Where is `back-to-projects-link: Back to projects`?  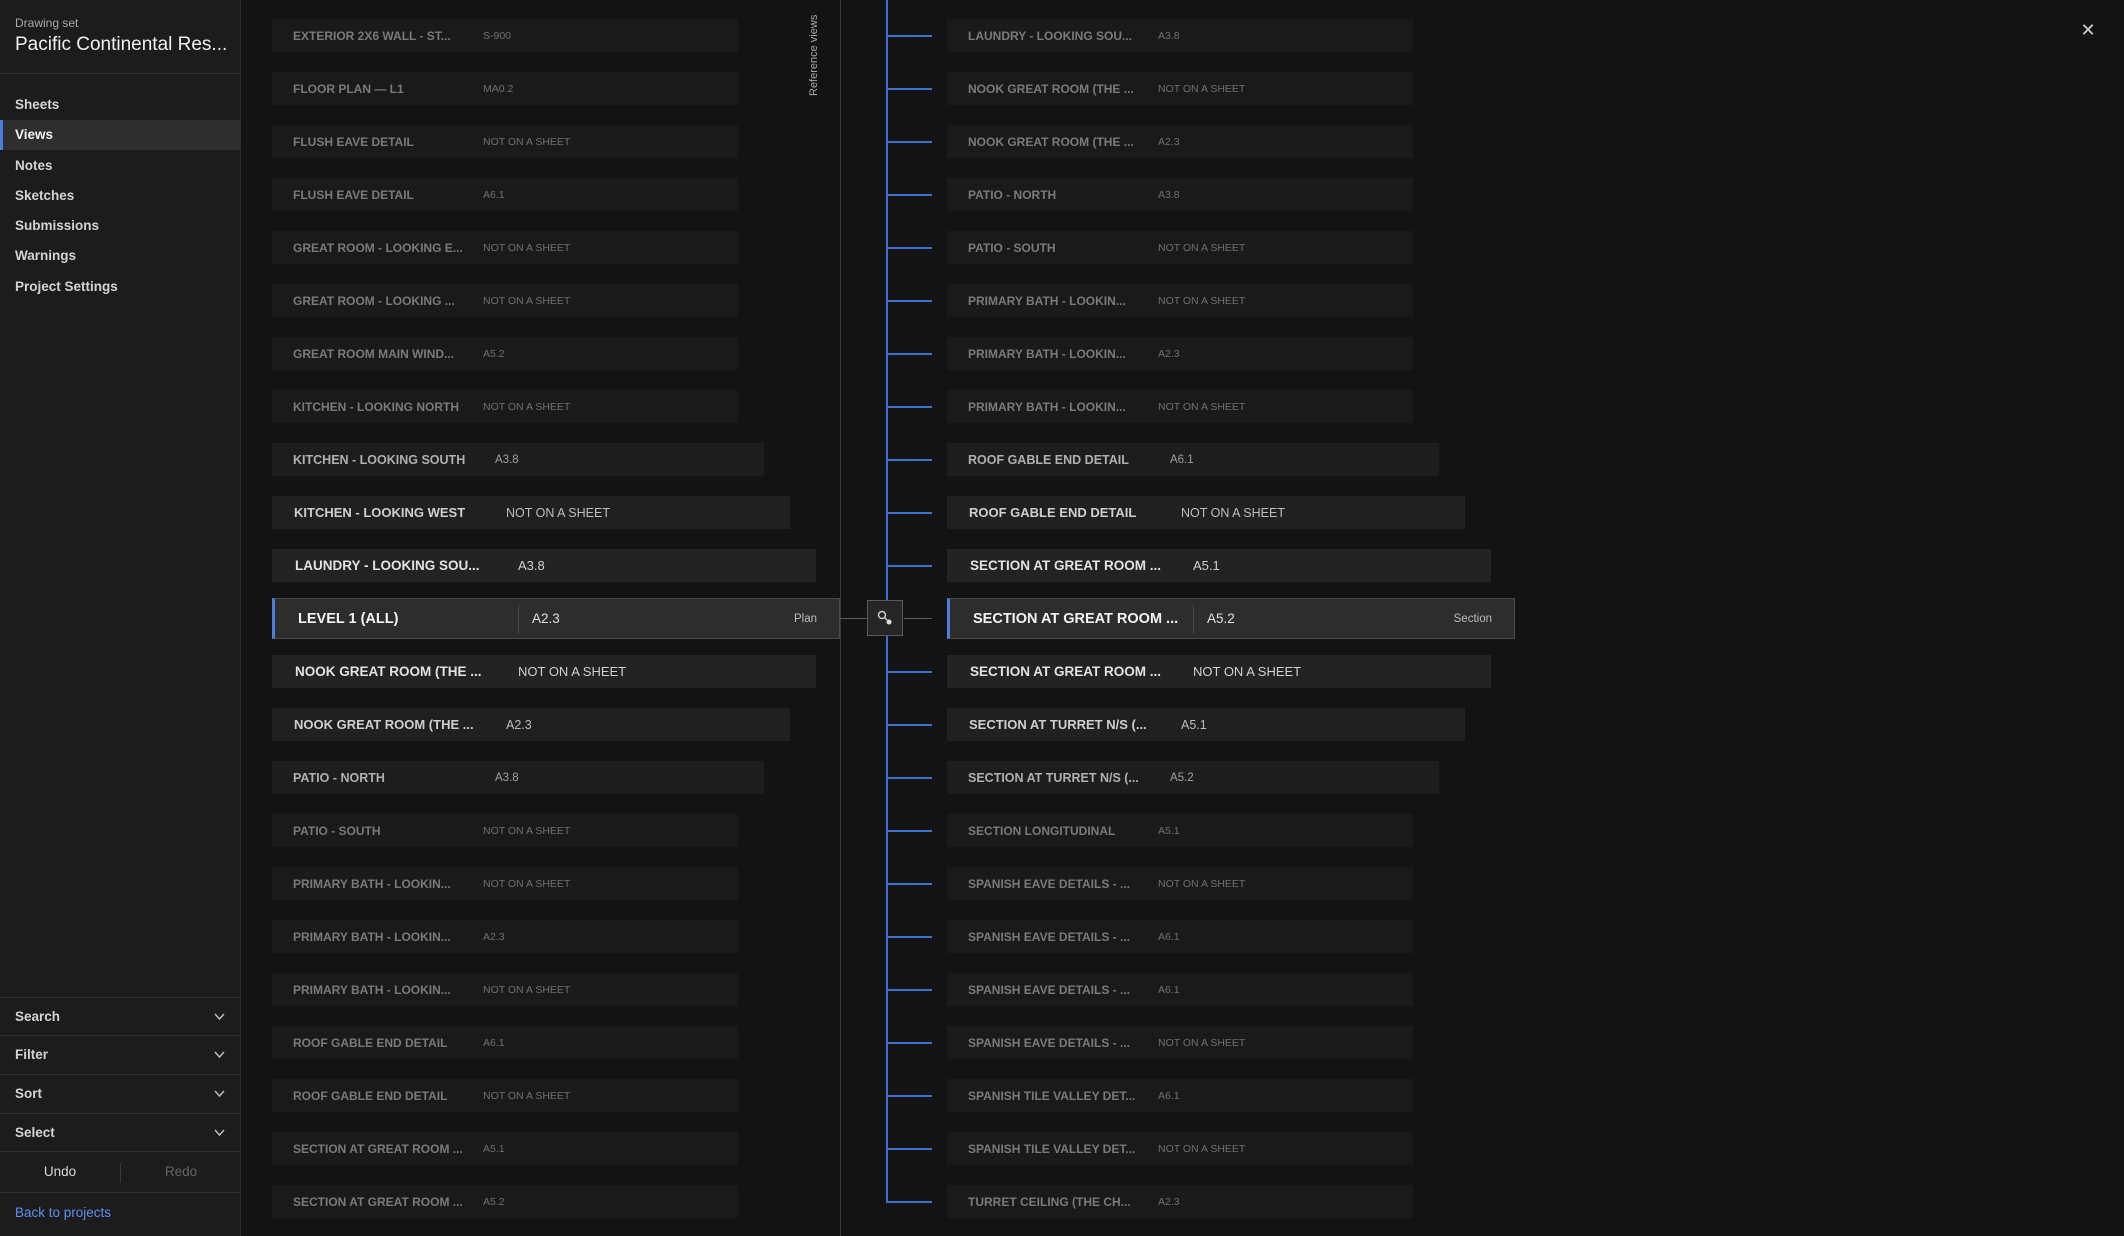
back-to-projects-link: Back to projects is located at coordinates (63, 1212).